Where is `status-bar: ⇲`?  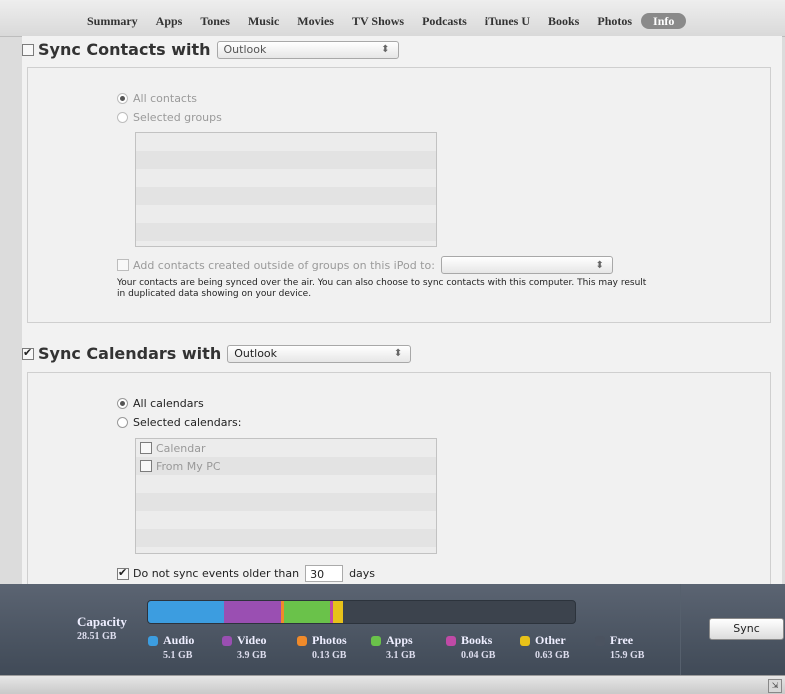 status-bar: ⇲ is located at coordinates (392, 684).